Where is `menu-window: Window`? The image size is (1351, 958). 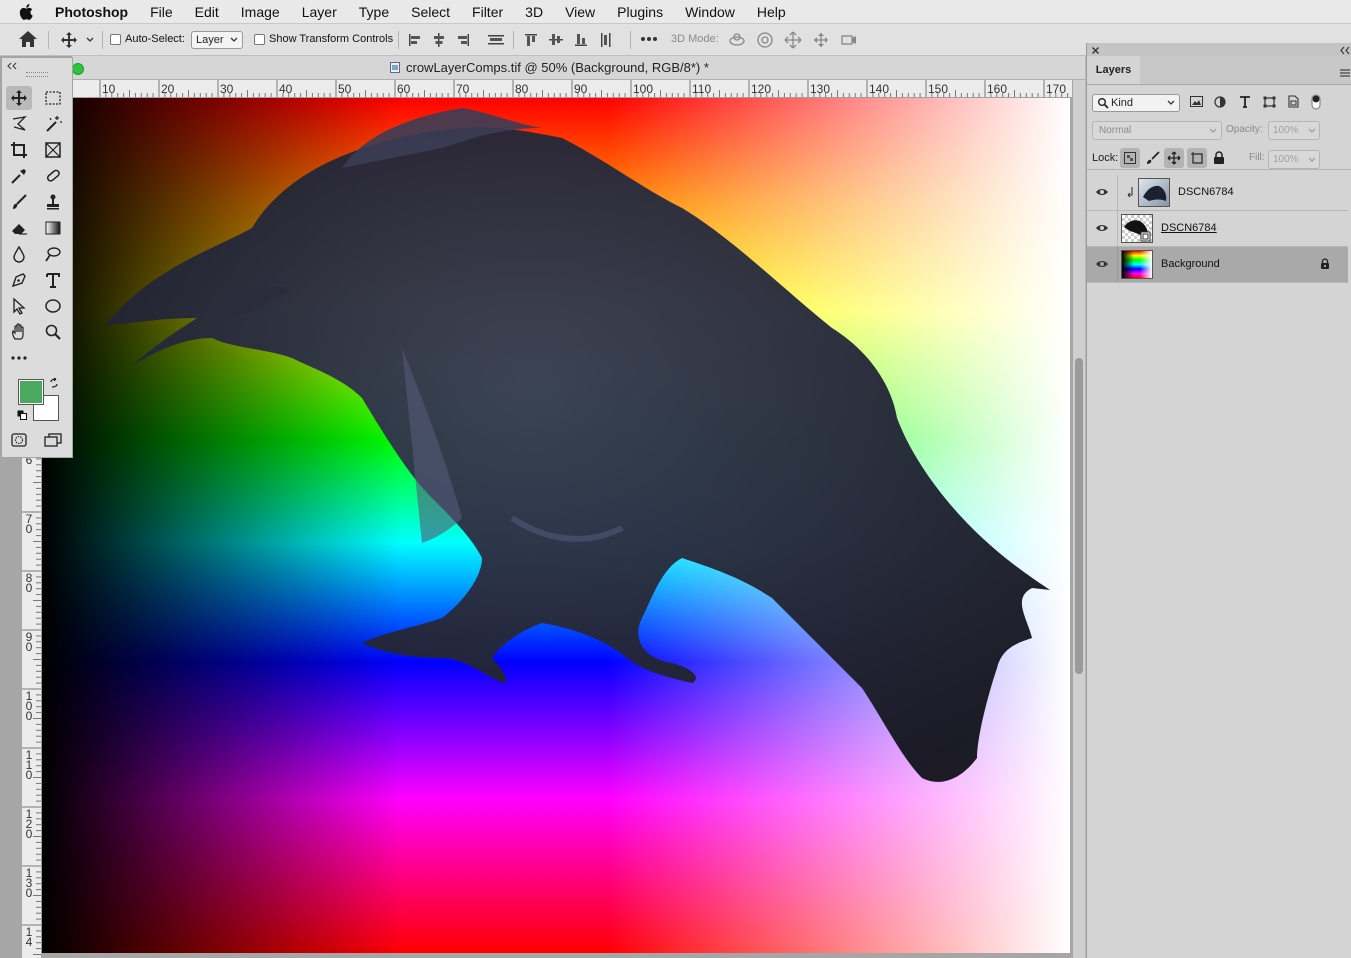 menu-window: Window is located at coordinates (710, 12).